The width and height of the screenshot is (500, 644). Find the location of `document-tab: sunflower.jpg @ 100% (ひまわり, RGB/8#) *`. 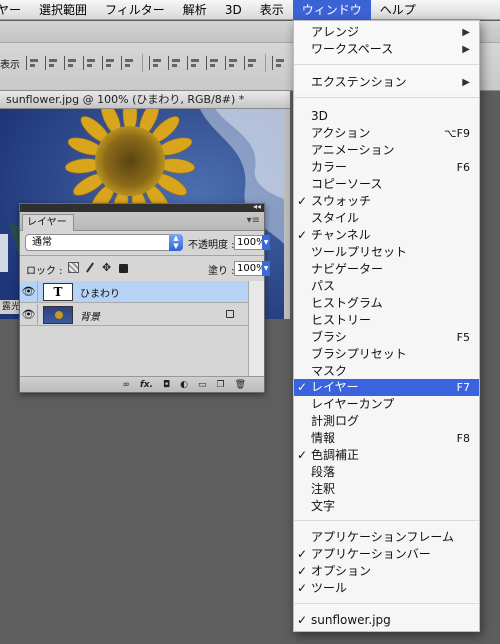

document-tab: sunflower.jpg @ 100% (ひまわり, RGB/8#) * is located at coordinates (145, 100).